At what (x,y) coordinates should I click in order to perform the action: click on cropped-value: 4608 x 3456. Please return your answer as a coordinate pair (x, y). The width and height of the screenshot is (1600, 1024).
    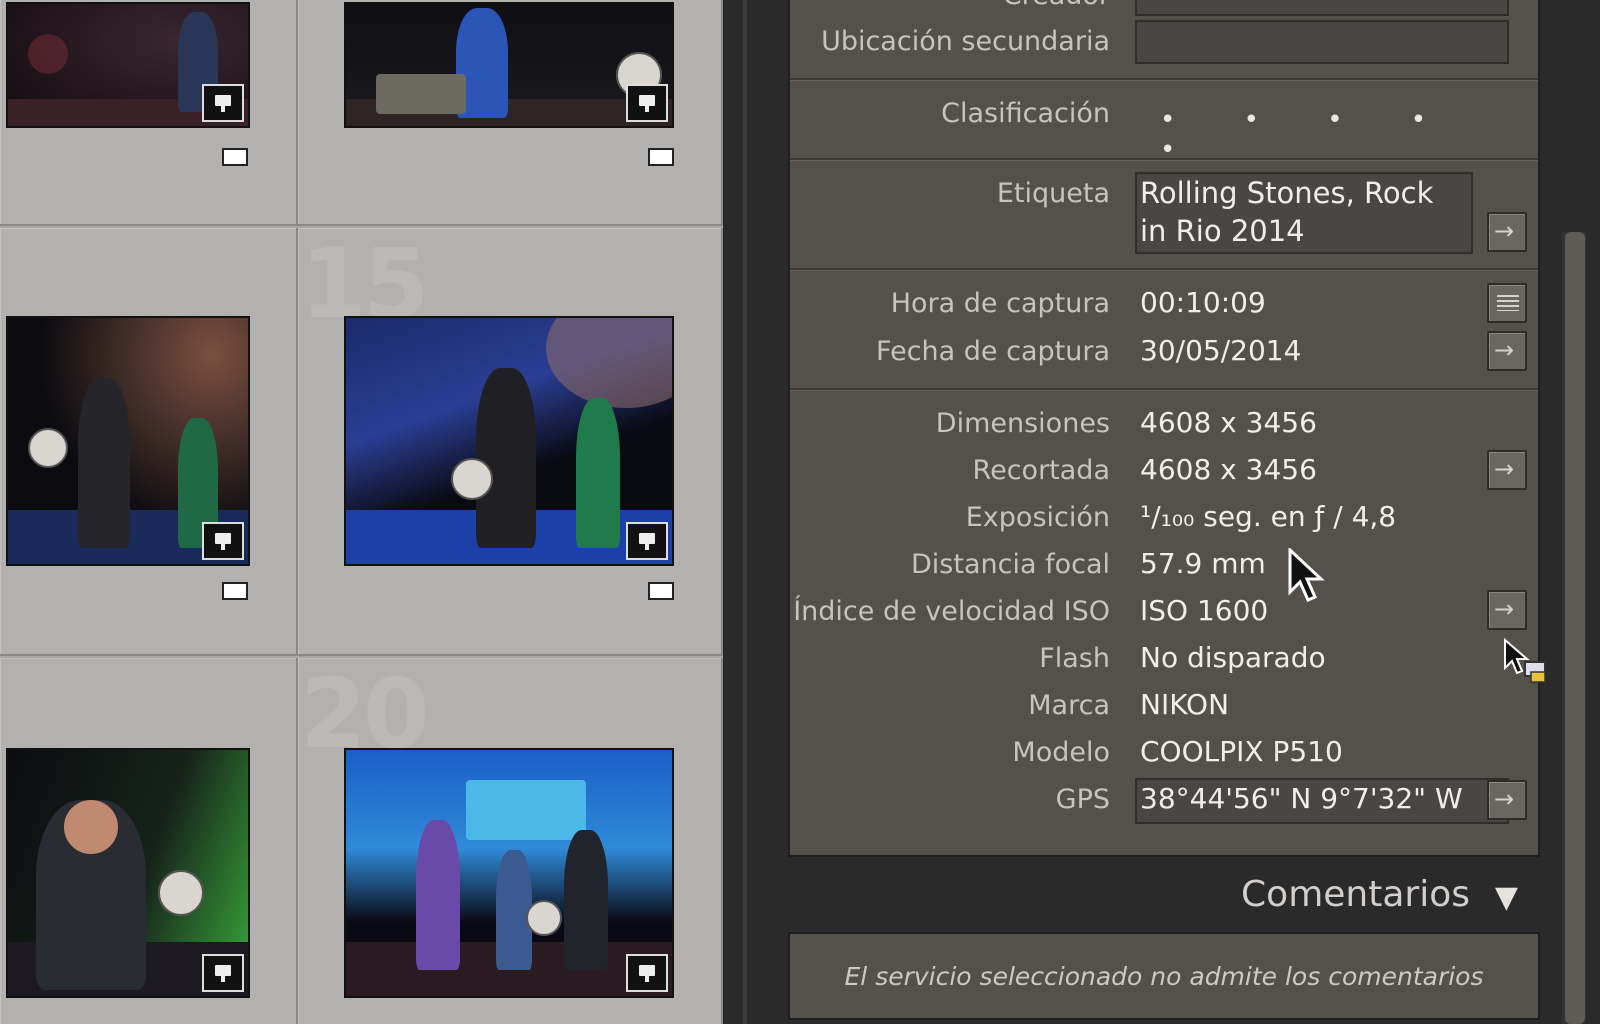
    Looking at the image, I should click on (1228, 469).